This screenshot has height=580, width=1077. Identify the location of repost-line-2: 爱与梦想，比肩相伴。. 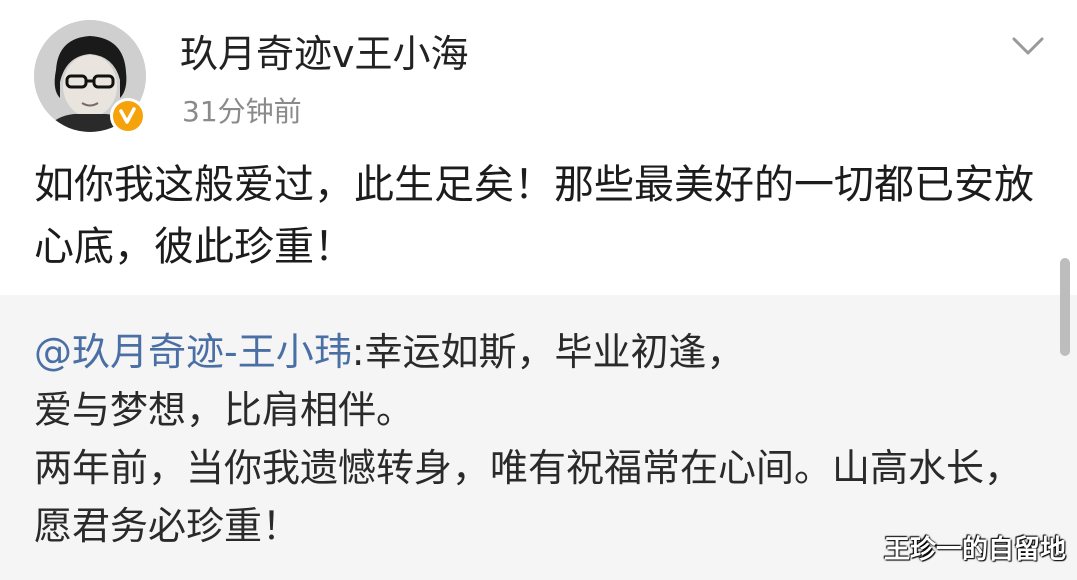
(224, 410).